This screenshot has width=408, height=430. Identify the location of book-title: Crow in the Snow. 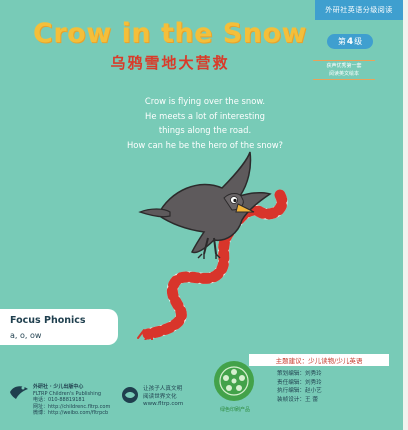
(170, 33).